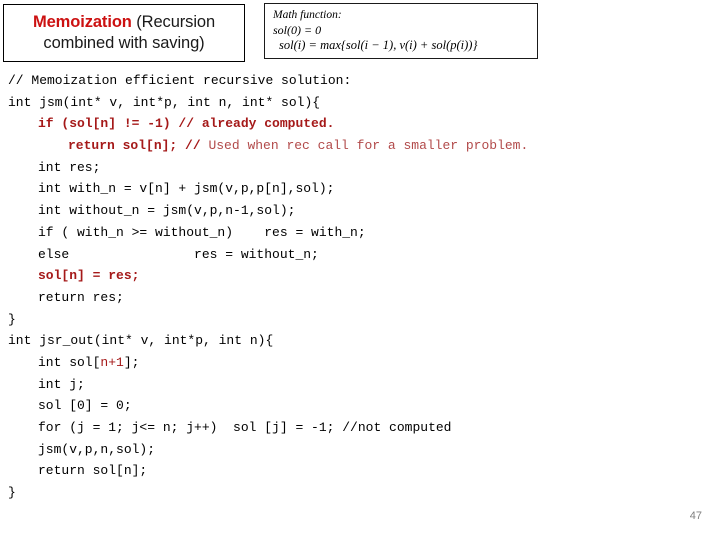  Describe the element at coordinates (197, 146) in the screenshot. I see `code-token: //` at that location.